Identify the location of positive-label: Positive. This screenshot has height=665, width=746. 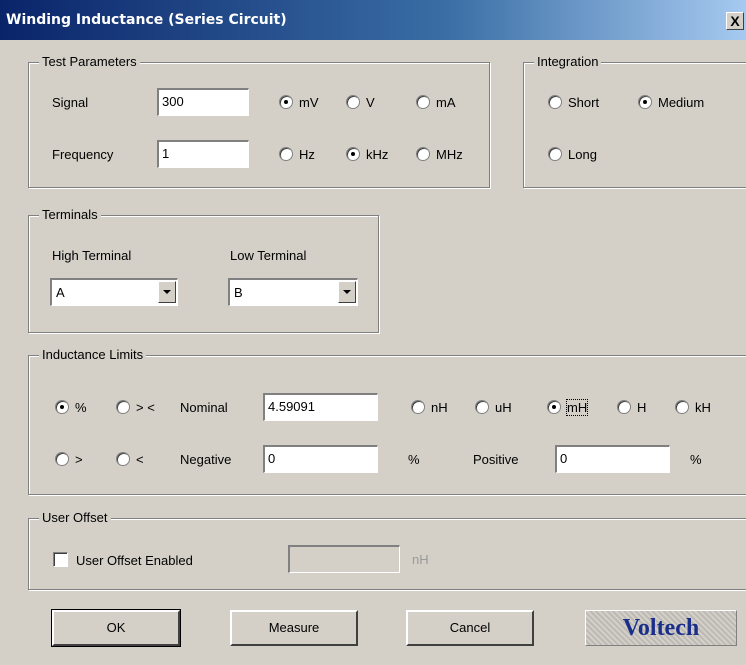
(496, 459).